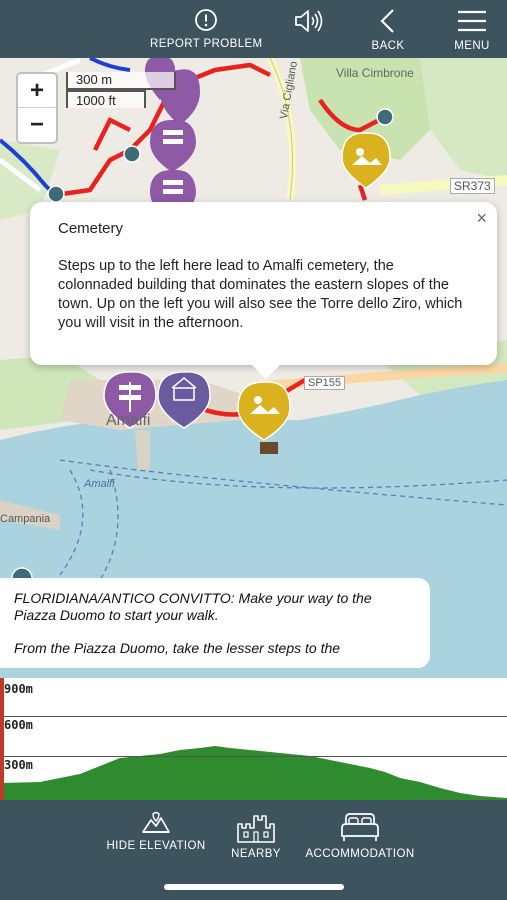 The image size is (507, 900). Describe the element at coordinates (206, 44) in the screenshot. I see `report-problem-label: REPORT PROBLEM` at that location.